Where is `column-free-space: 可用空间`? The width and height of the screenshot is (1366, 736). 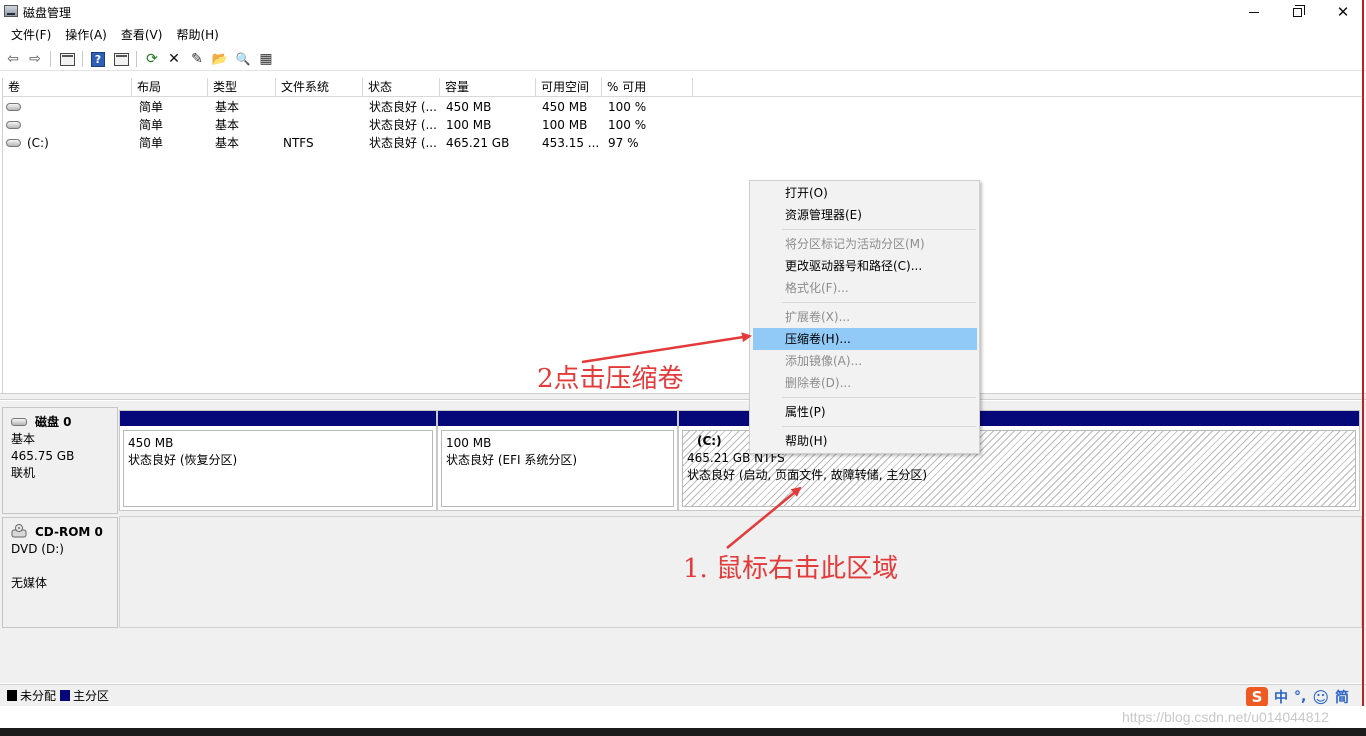
column-free-space: 可用空间 is located at coordinates (569, 87).